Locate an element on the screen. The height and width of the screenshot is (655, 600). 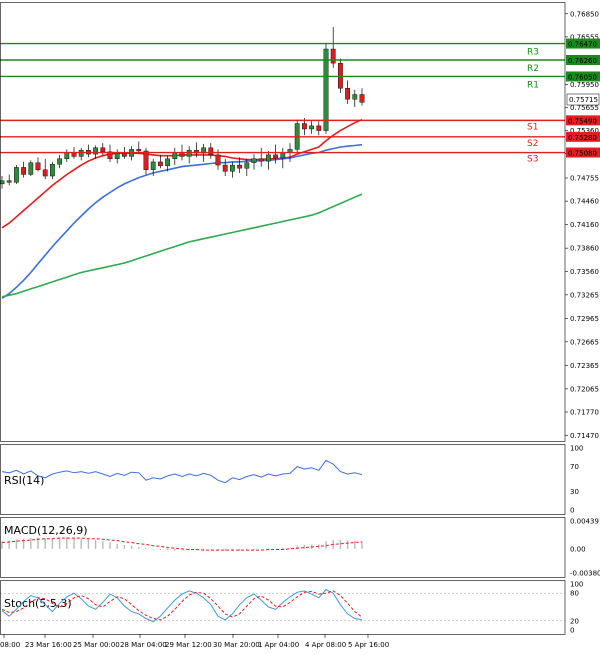
x-tick-label: 23 Mar 16:00 is located at coordinates (48, 645).